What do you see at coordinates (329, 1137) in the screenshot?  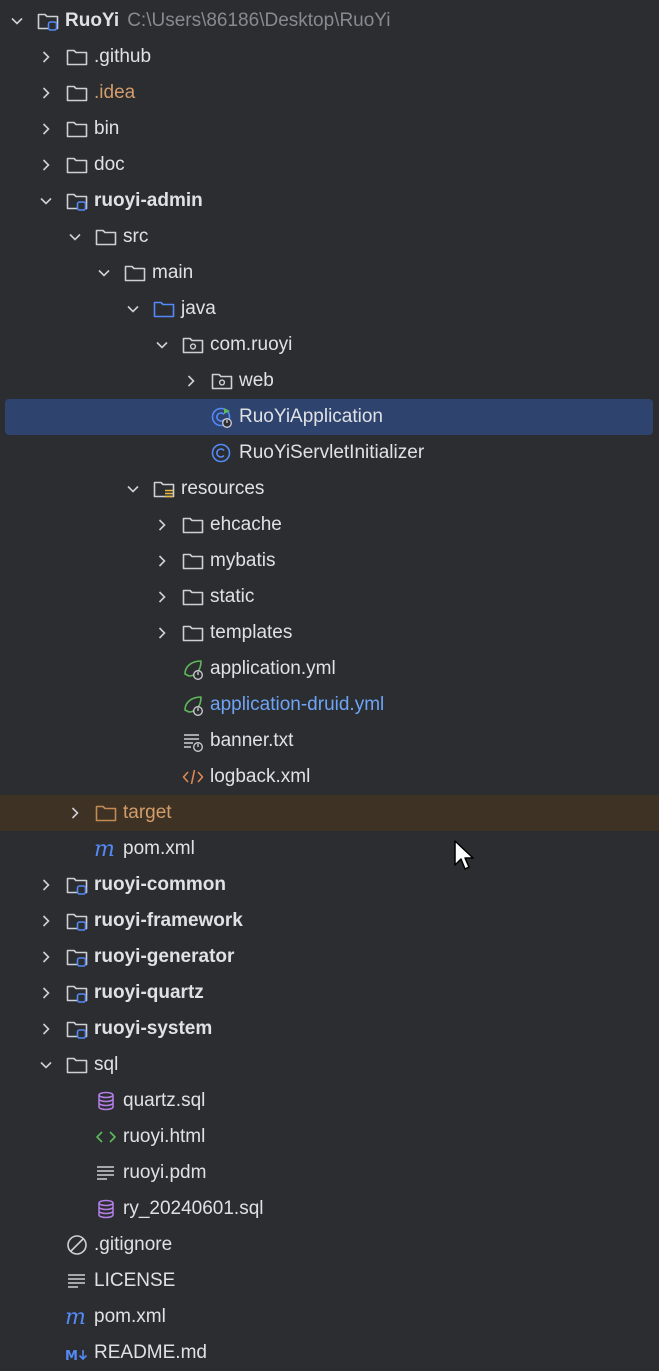 I see `tree-row: ruoyi.html` at bounding box center [329, 1137].